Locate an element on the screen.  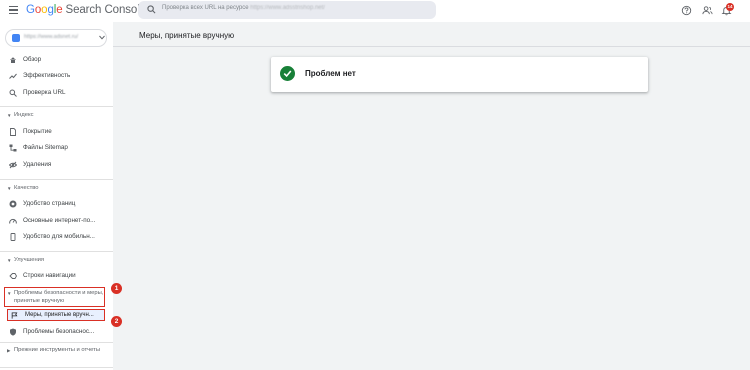
section-title: Прежние инструменты и отчеты is located at coordinates (57, 350).